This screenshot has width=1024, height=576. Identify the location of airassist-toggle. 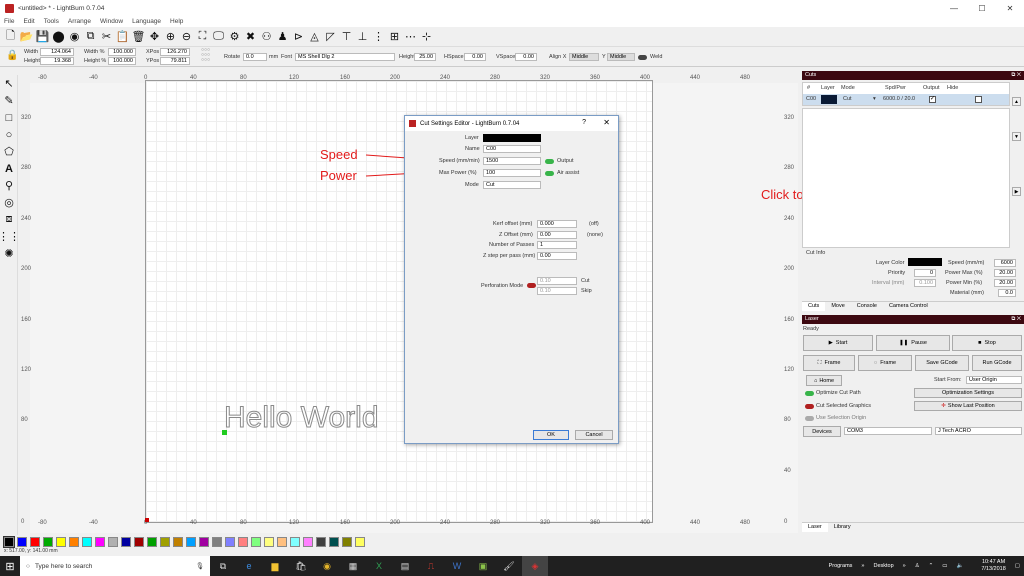
(549, 173).